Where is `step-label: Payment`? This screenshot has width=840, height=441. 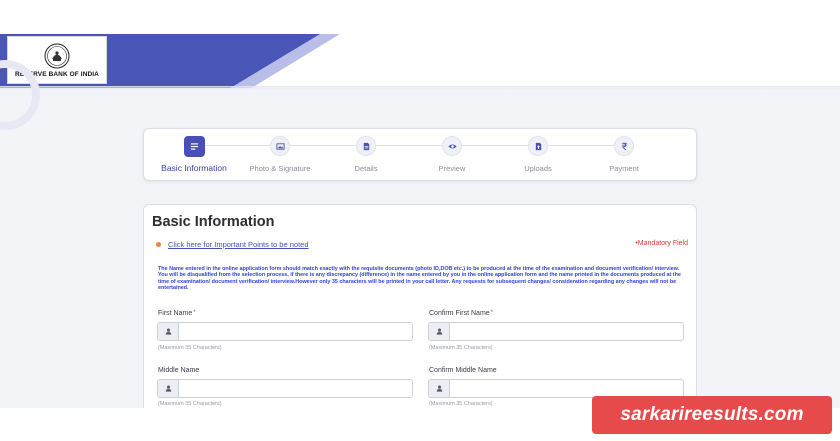 step-label: Payment is located at coordinates (624, 168).